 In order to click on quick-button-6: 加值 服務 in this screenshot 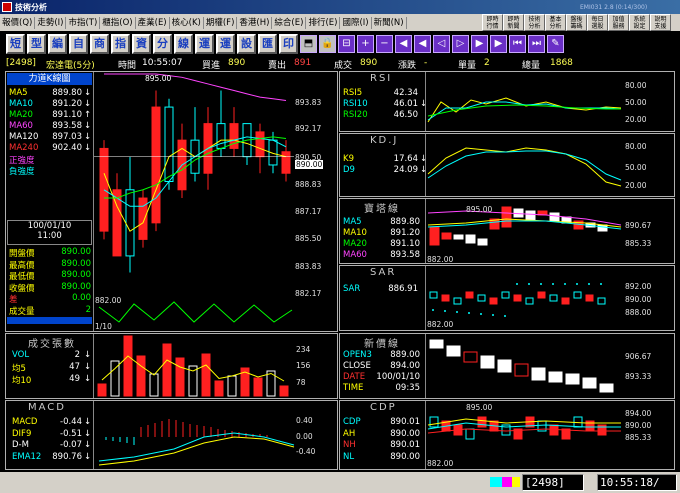, I will do `click(618, 22)`.